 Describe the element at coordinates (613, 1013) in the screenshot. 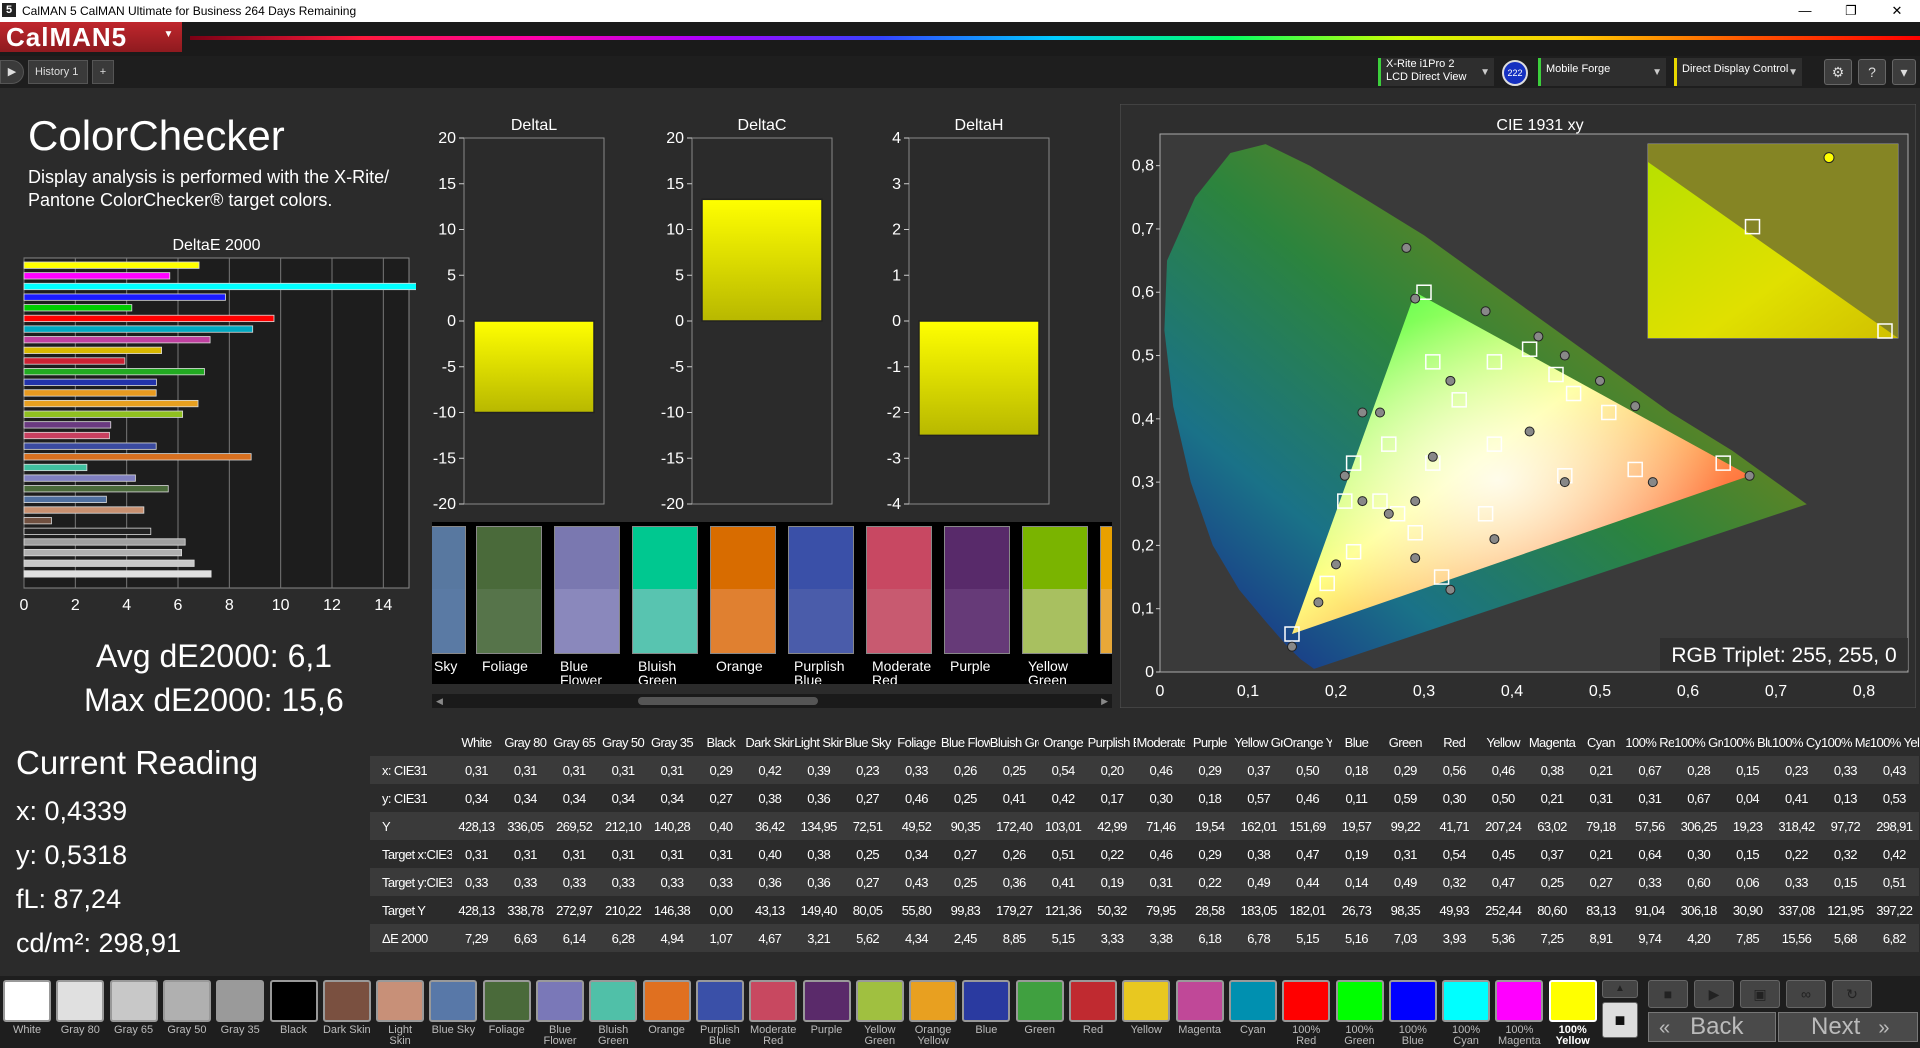

I see `color-swatch-button: Bluish Green` at that location.